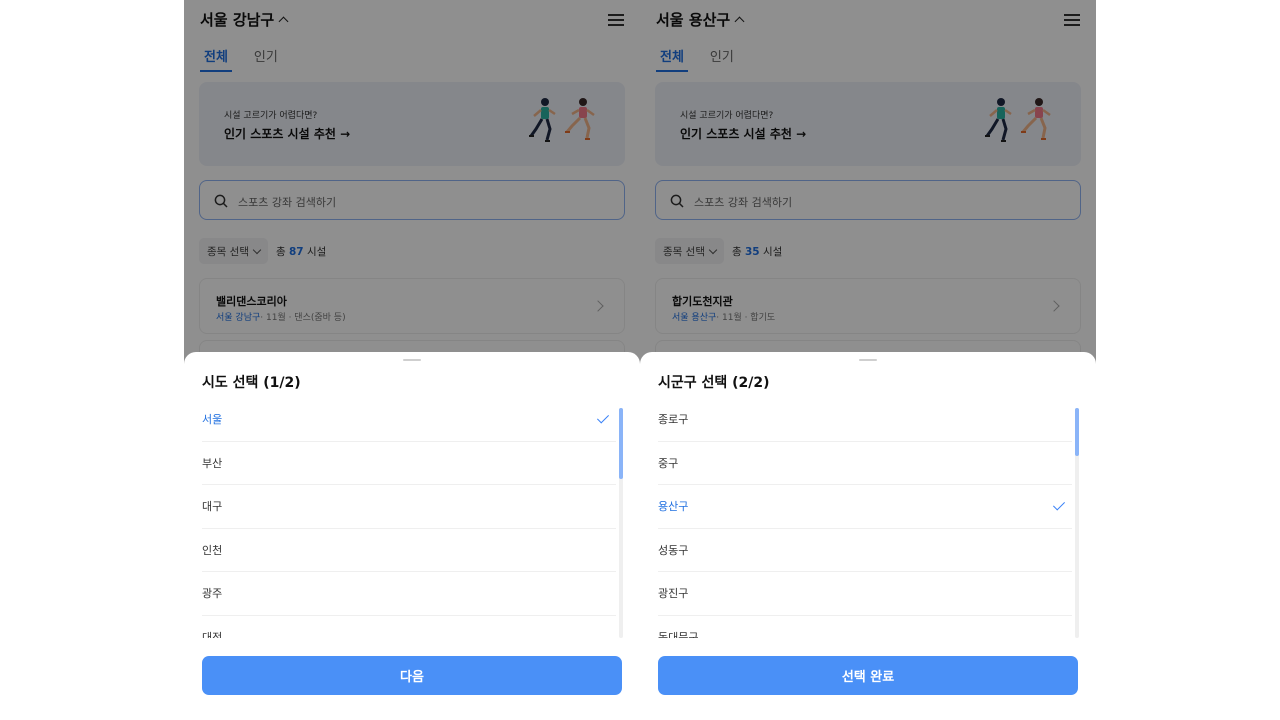 The image size is (1280, 720). I want to click on sheet-title: 시도 선택 (1/2), so click(251, 383).